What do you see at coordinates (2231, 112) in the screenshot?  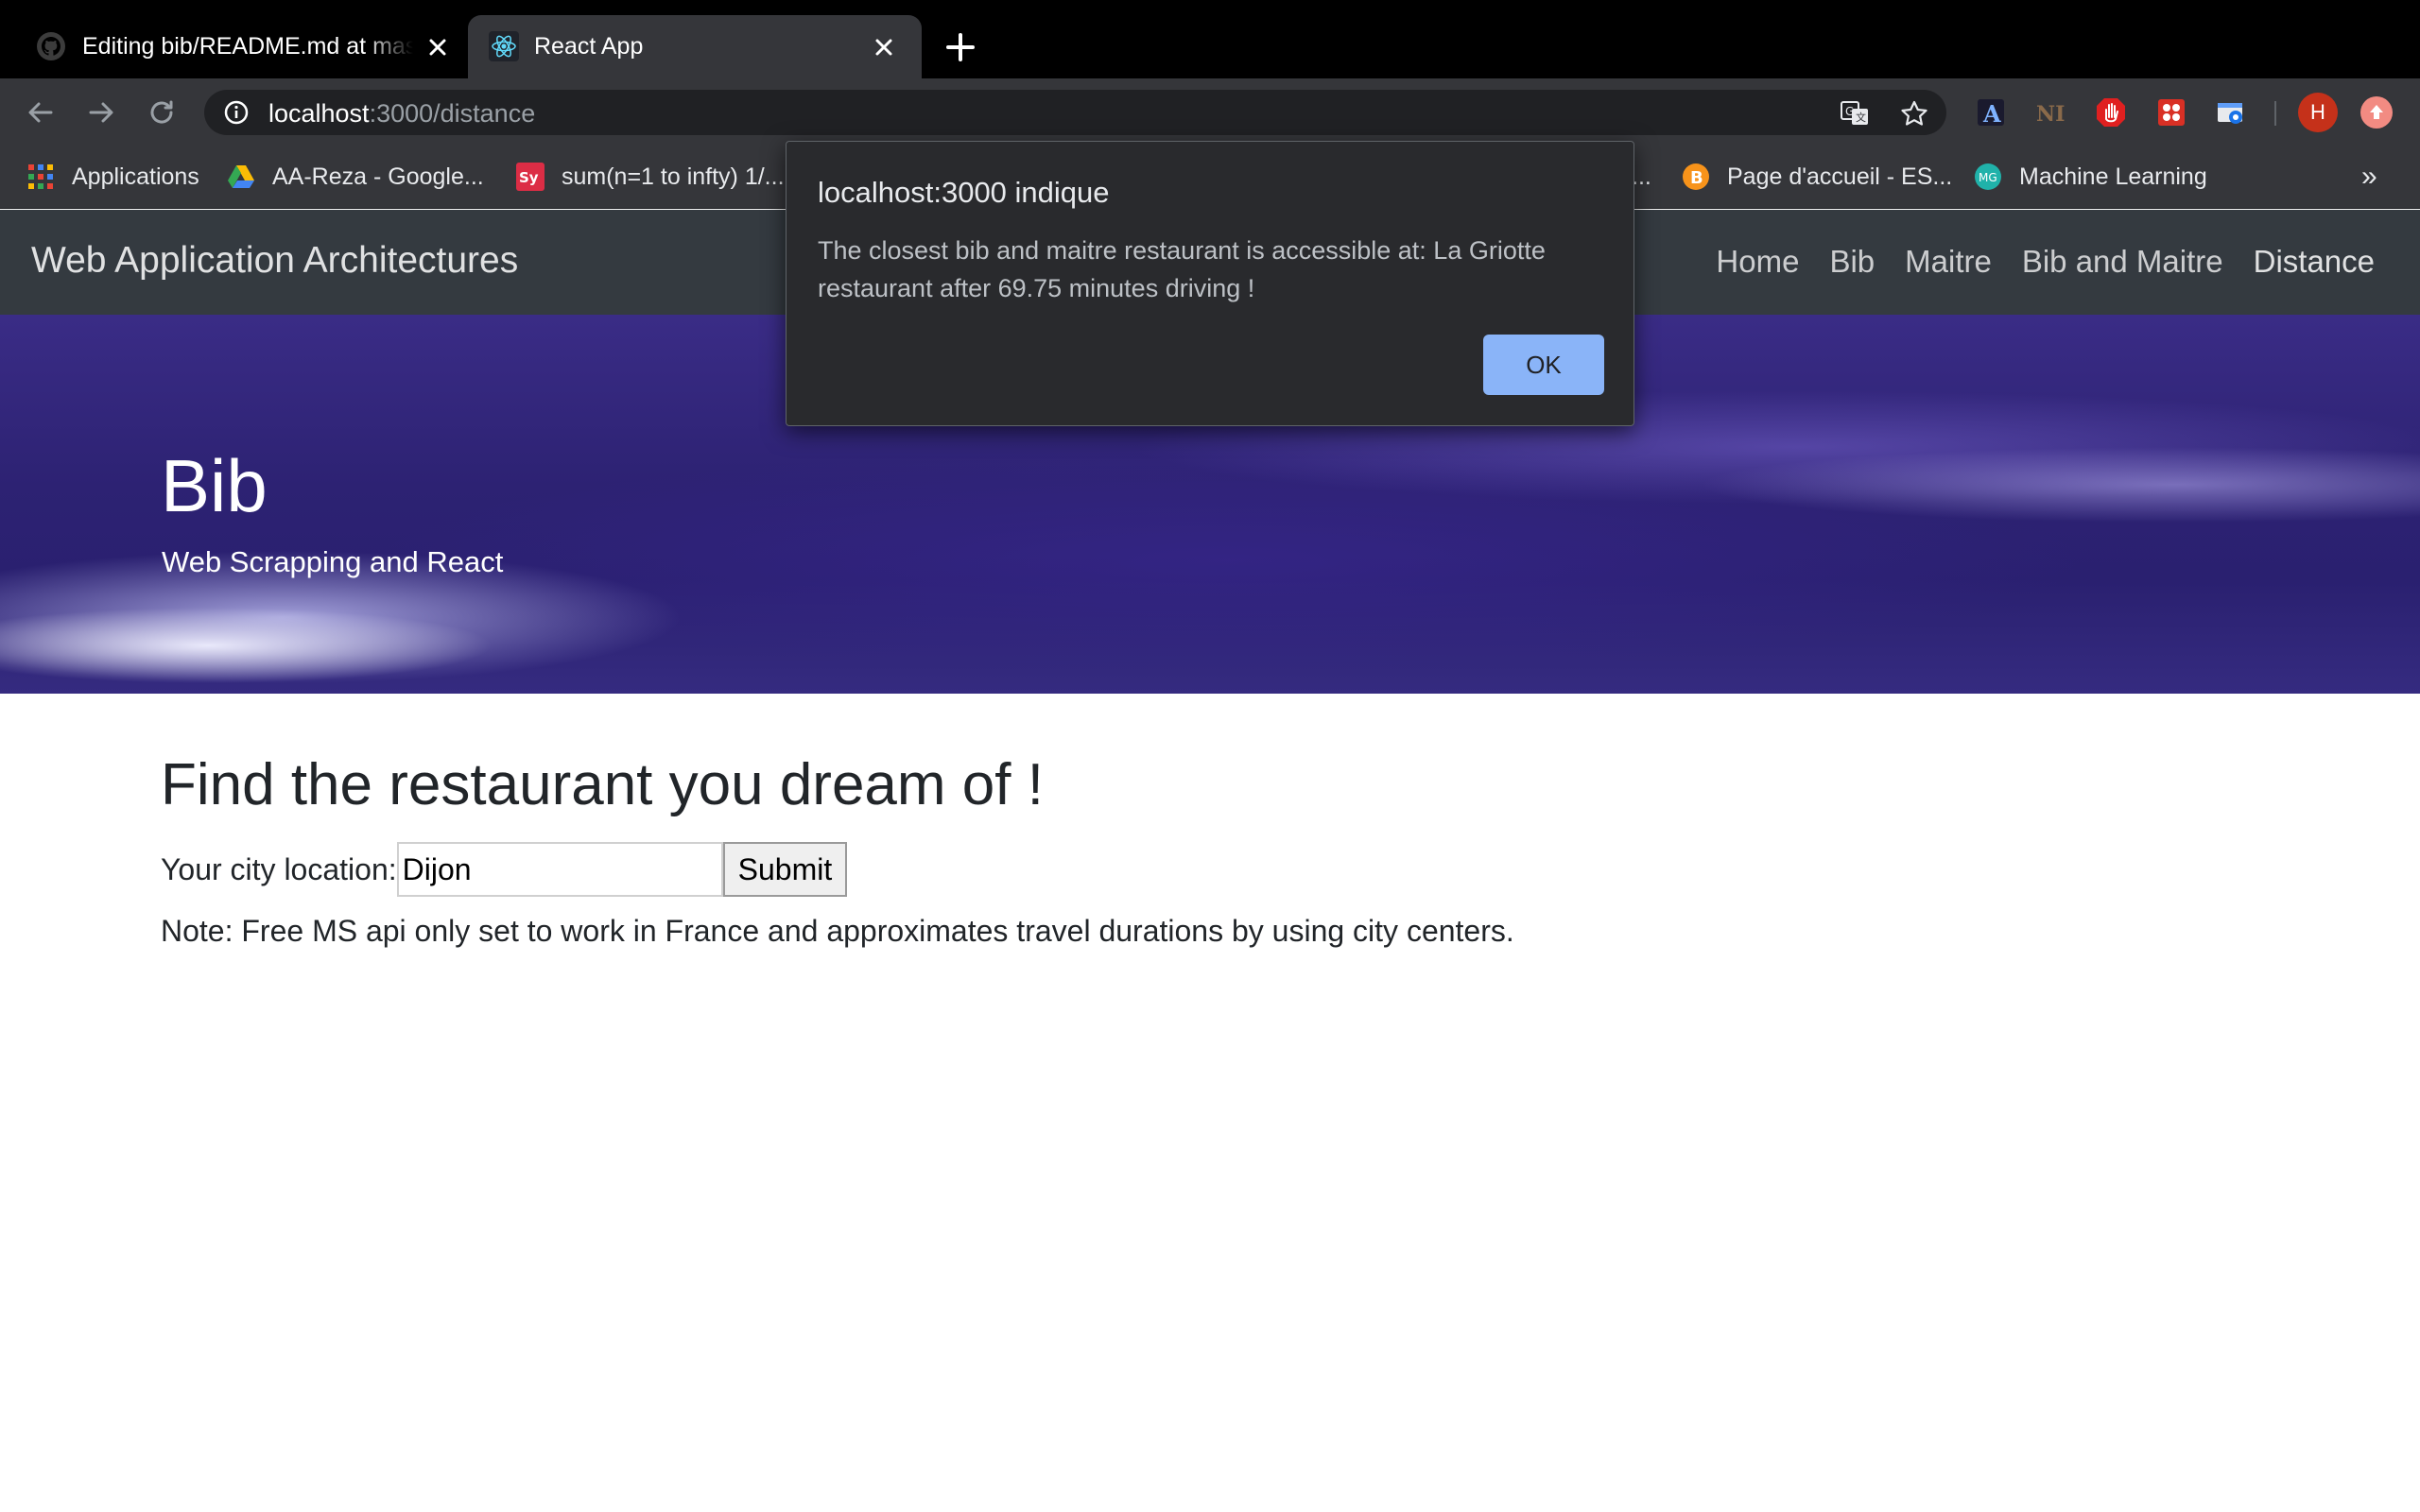 I see `screenshot-icon` at bounding box center [2231, 112].